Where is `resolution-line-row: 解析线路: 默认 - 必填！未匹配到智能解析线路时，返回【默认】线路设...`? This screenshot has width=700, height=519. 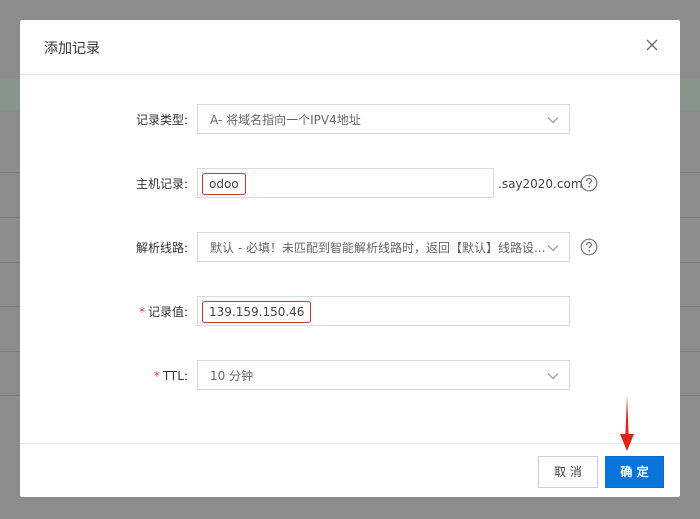
resolution-line-row: 解析线路: 默认 - 必填！未匹配到智能解析线路时，返回【默认】线路设... is located at coordinates (350, 248).